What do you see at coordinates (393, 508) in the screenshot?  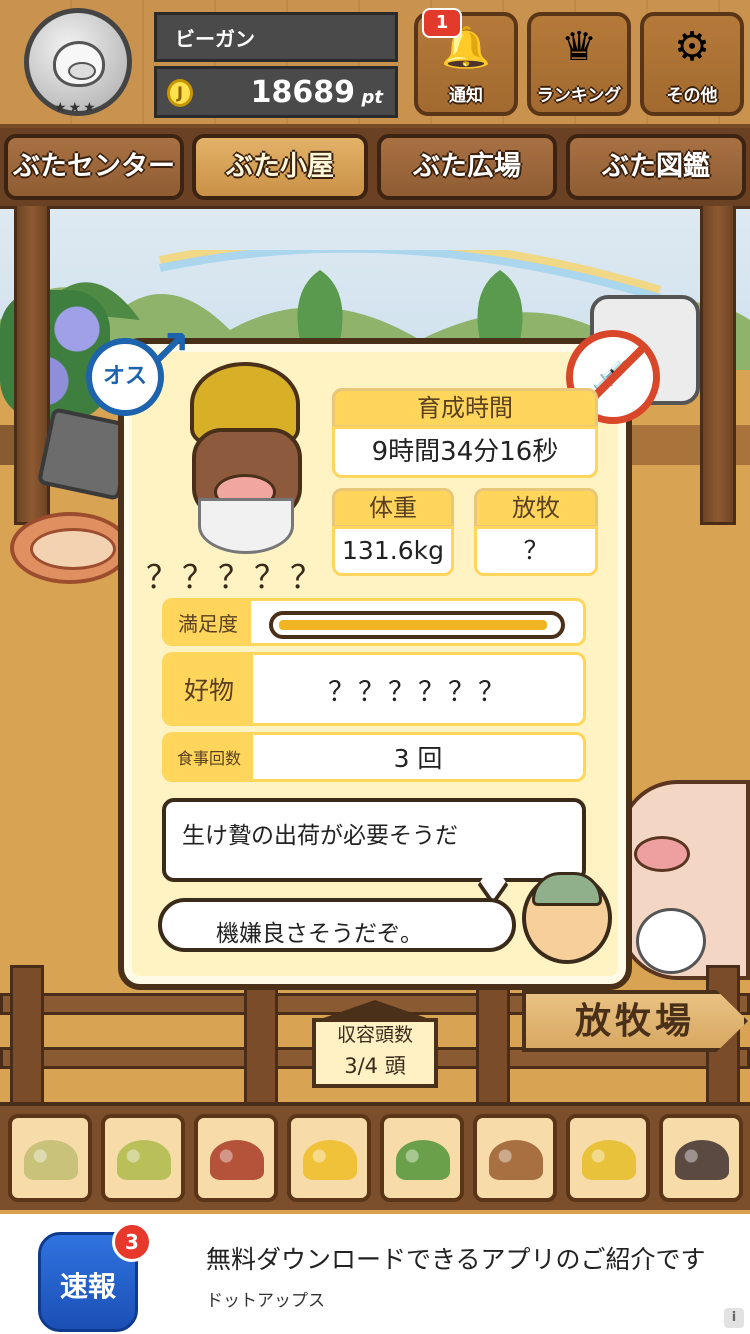 I see `weight-label: 体重` at bounding box center [393, 508].